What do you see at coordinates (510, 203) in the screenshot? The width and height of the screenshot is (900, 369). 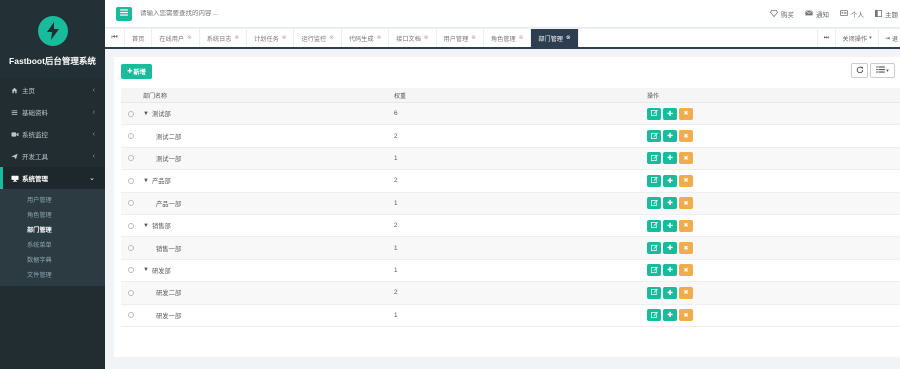 I see `table-row: 产品一部 1 ✚ ✖` at bounding box center [510, 203].